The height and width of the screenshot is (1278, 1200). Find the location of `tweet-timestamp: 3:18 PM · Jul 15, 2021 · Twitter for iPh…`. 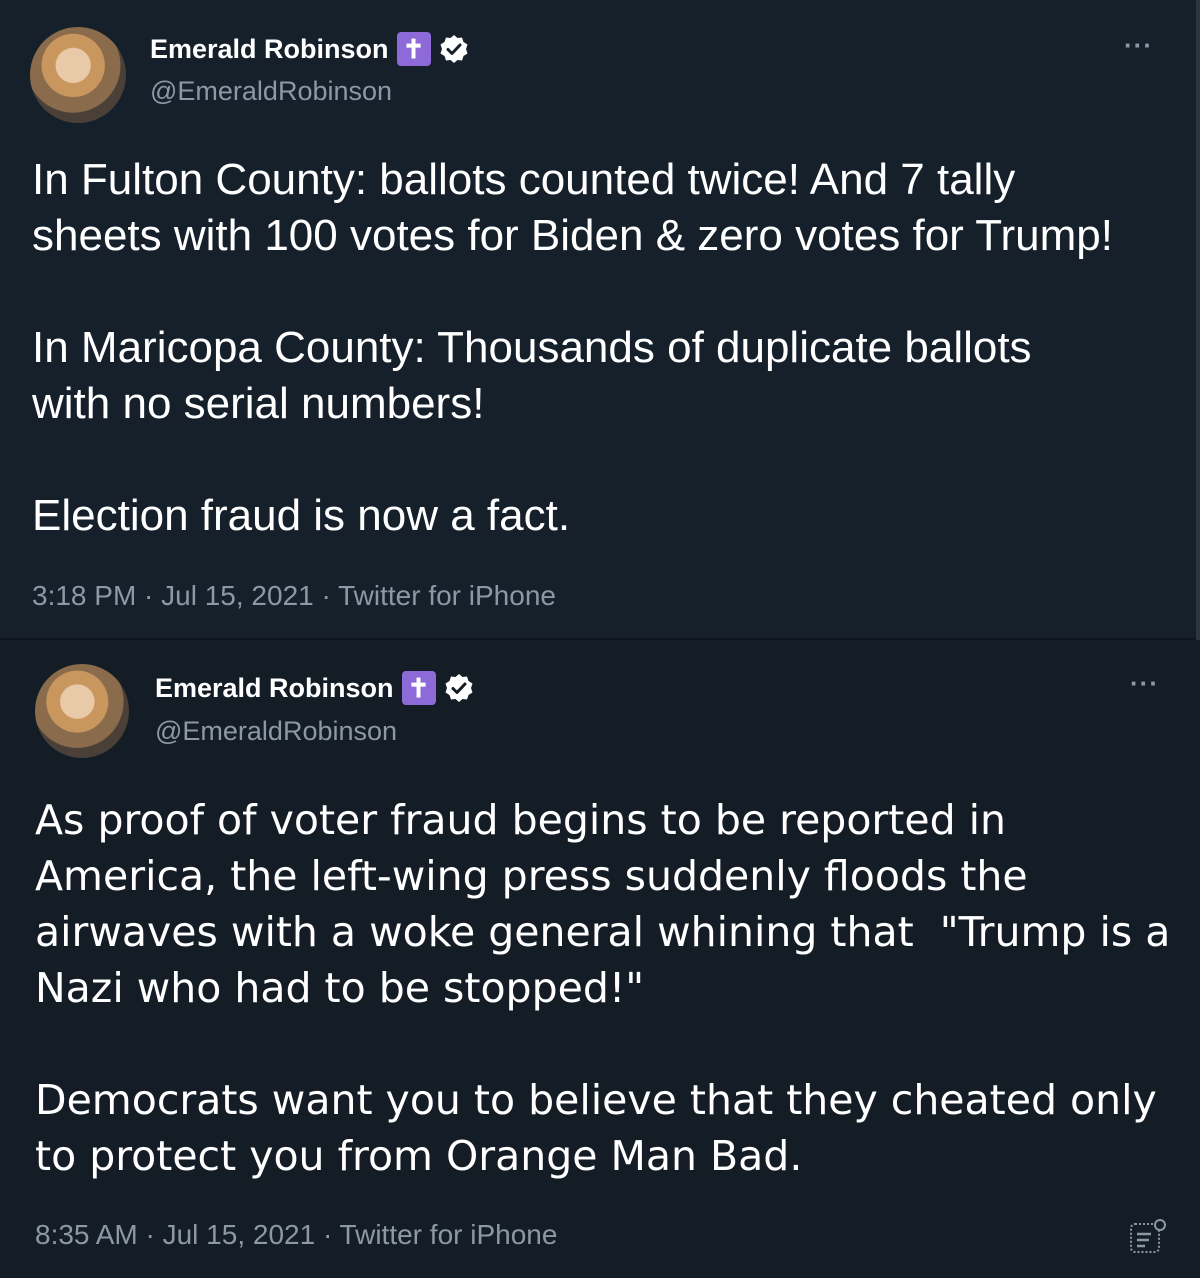

tweet-timestamp: 3:18 PM · Jul 15, 2021 · Twitter for iPh… is located at coordinates (294, 596).